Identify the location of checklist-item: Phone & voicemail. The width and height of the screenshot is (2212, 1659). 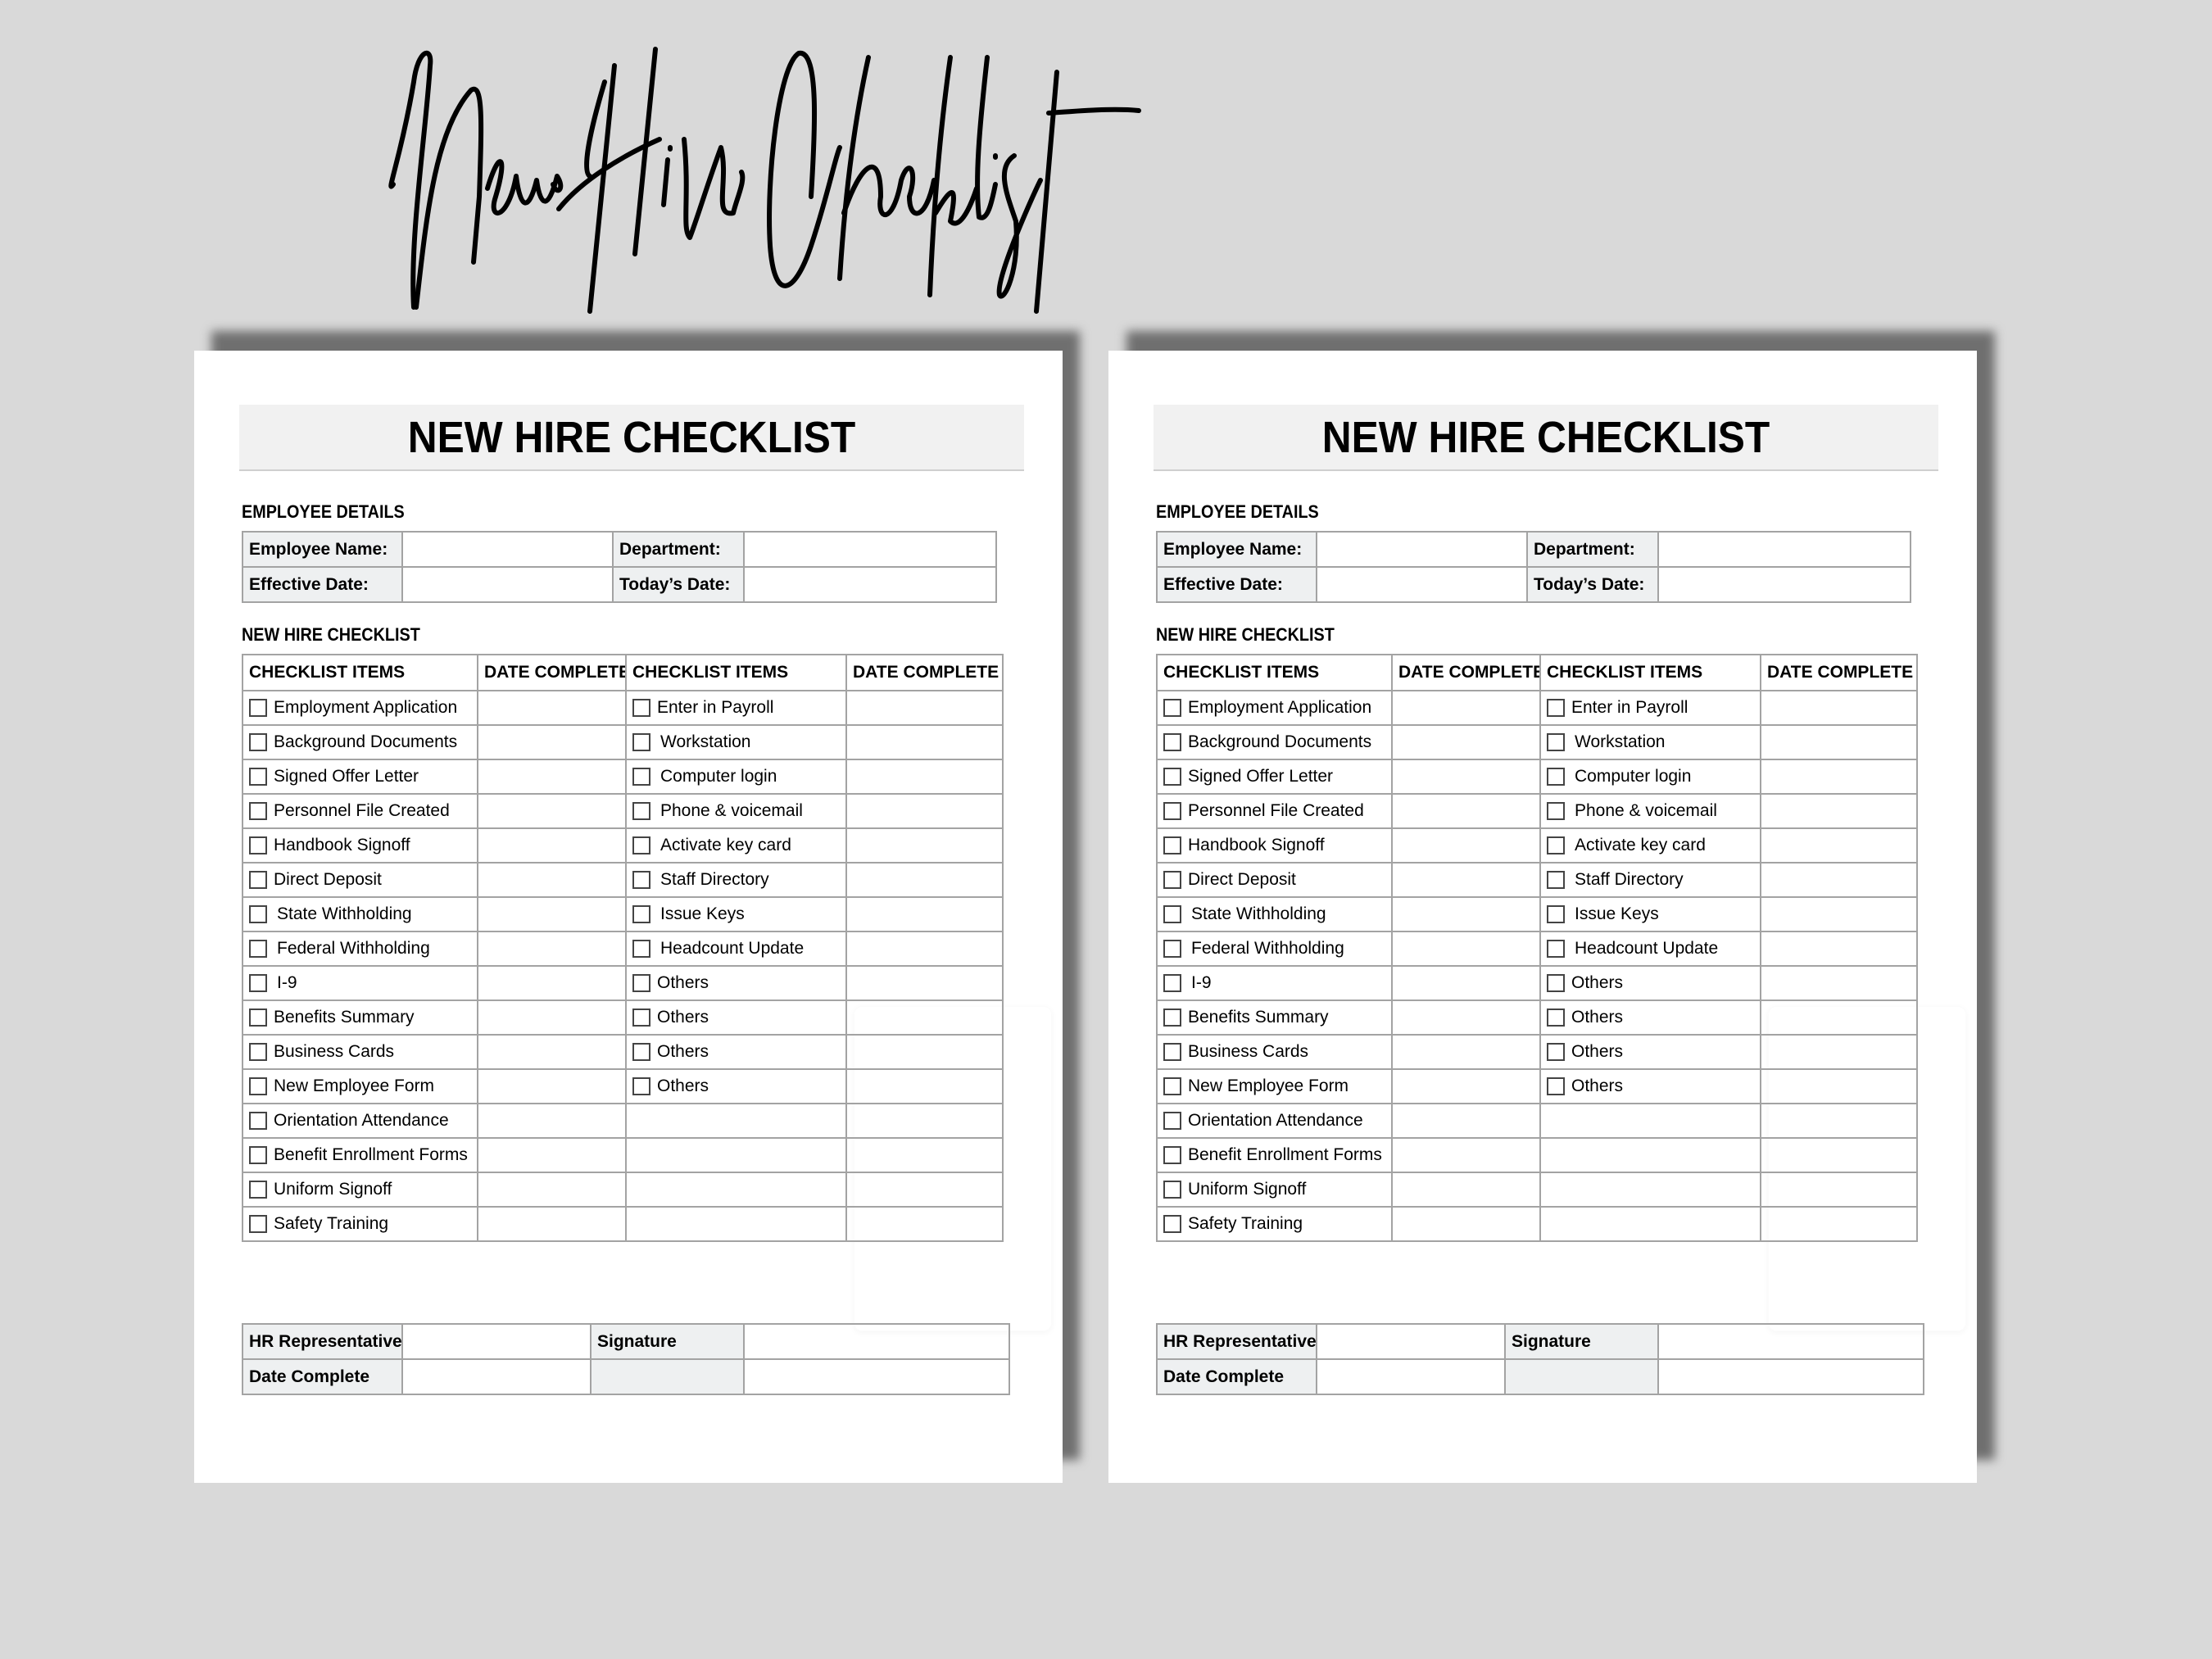
(1650, 811).